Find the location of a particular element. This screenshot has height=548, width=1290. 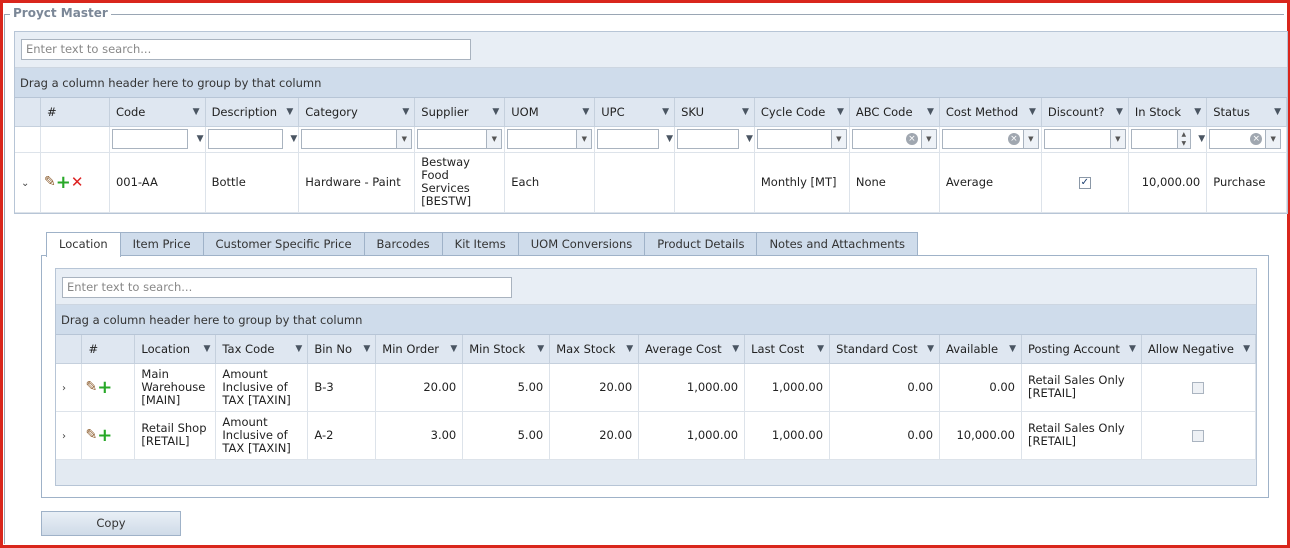

col-header-status: Status ▼ is located at coordinates (1246, 112).